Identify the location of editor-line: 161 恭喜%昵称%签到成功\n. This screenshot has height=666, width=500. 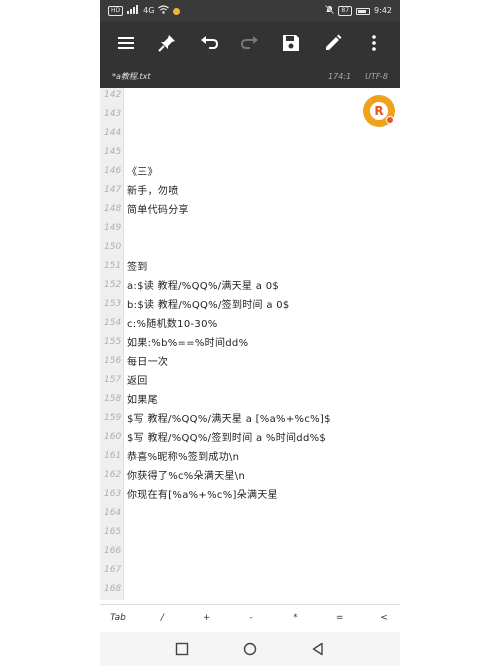
(250, 455).